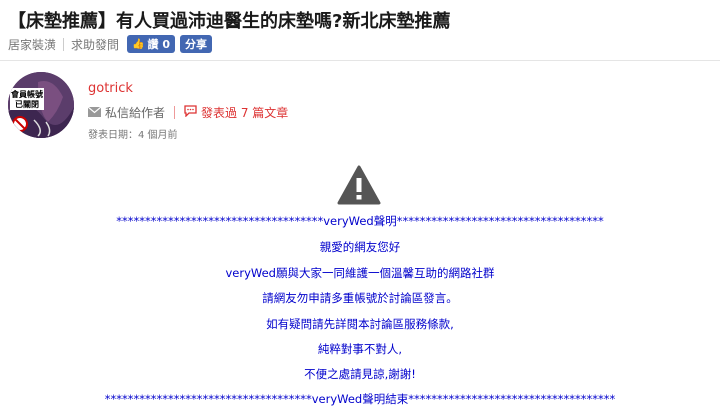 The image size is (720, 410). Describe the element at coordinates (360, 374) in the screenshot. I see `notice-line: 不便之處請見諒,謝謝!` at that location.